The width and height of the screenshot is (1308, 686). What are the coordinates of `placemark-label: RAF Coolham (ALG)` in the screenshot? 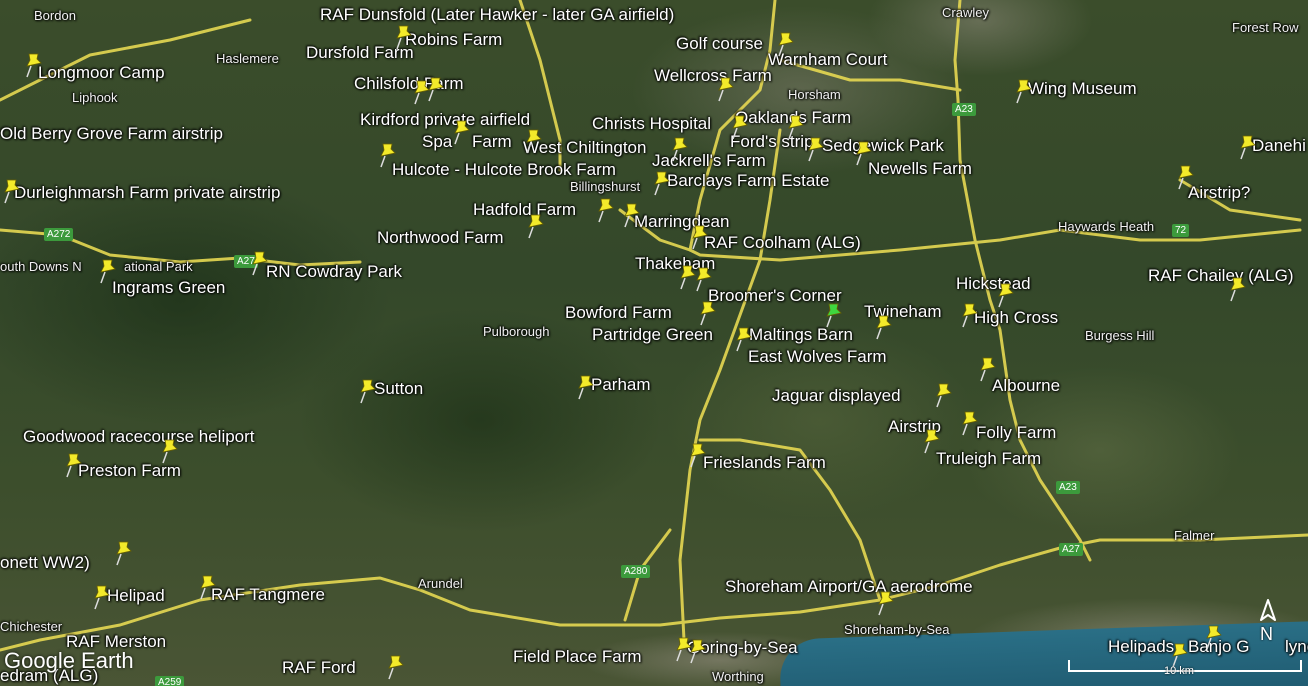 It's located at (782, 242).